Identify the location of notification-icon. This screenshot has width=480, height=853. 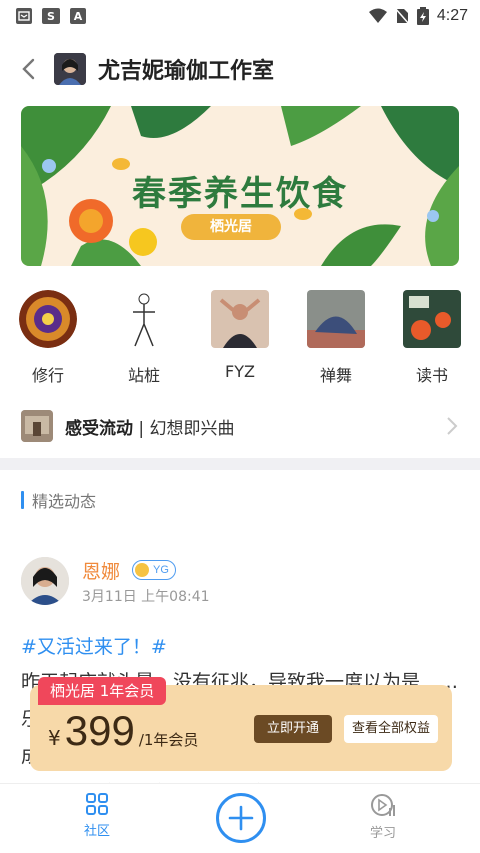
(24, 16).